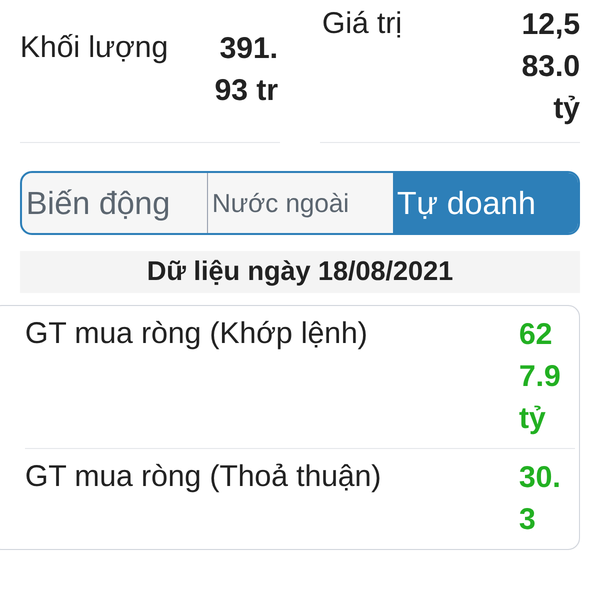 The width and height of the screenshot is (600, 600). What do you see at coordinates (300, 272) in the screenshot?
I see `date-header: Dữ liệu ngày 18/08/2021` at bounding box center [300, 272].